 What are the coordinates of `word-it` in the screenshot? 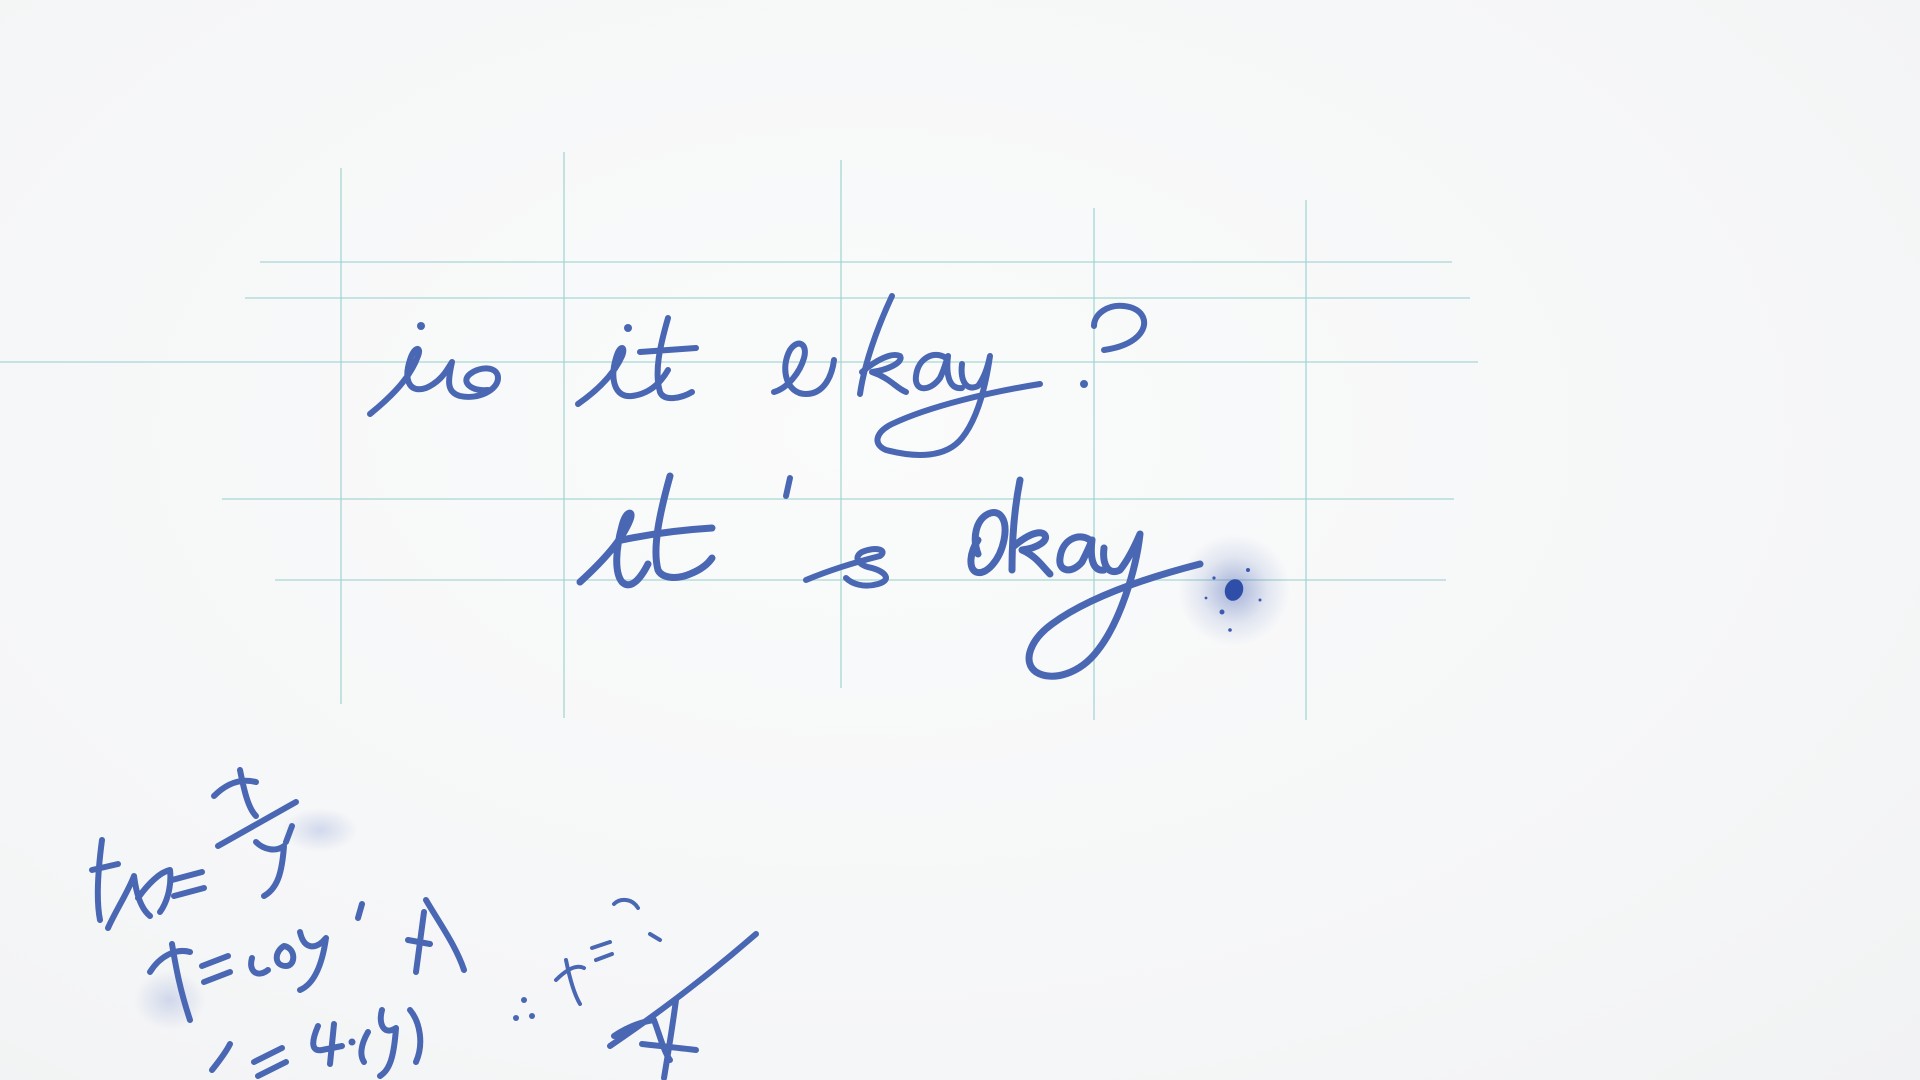 It's located at (637, 361).